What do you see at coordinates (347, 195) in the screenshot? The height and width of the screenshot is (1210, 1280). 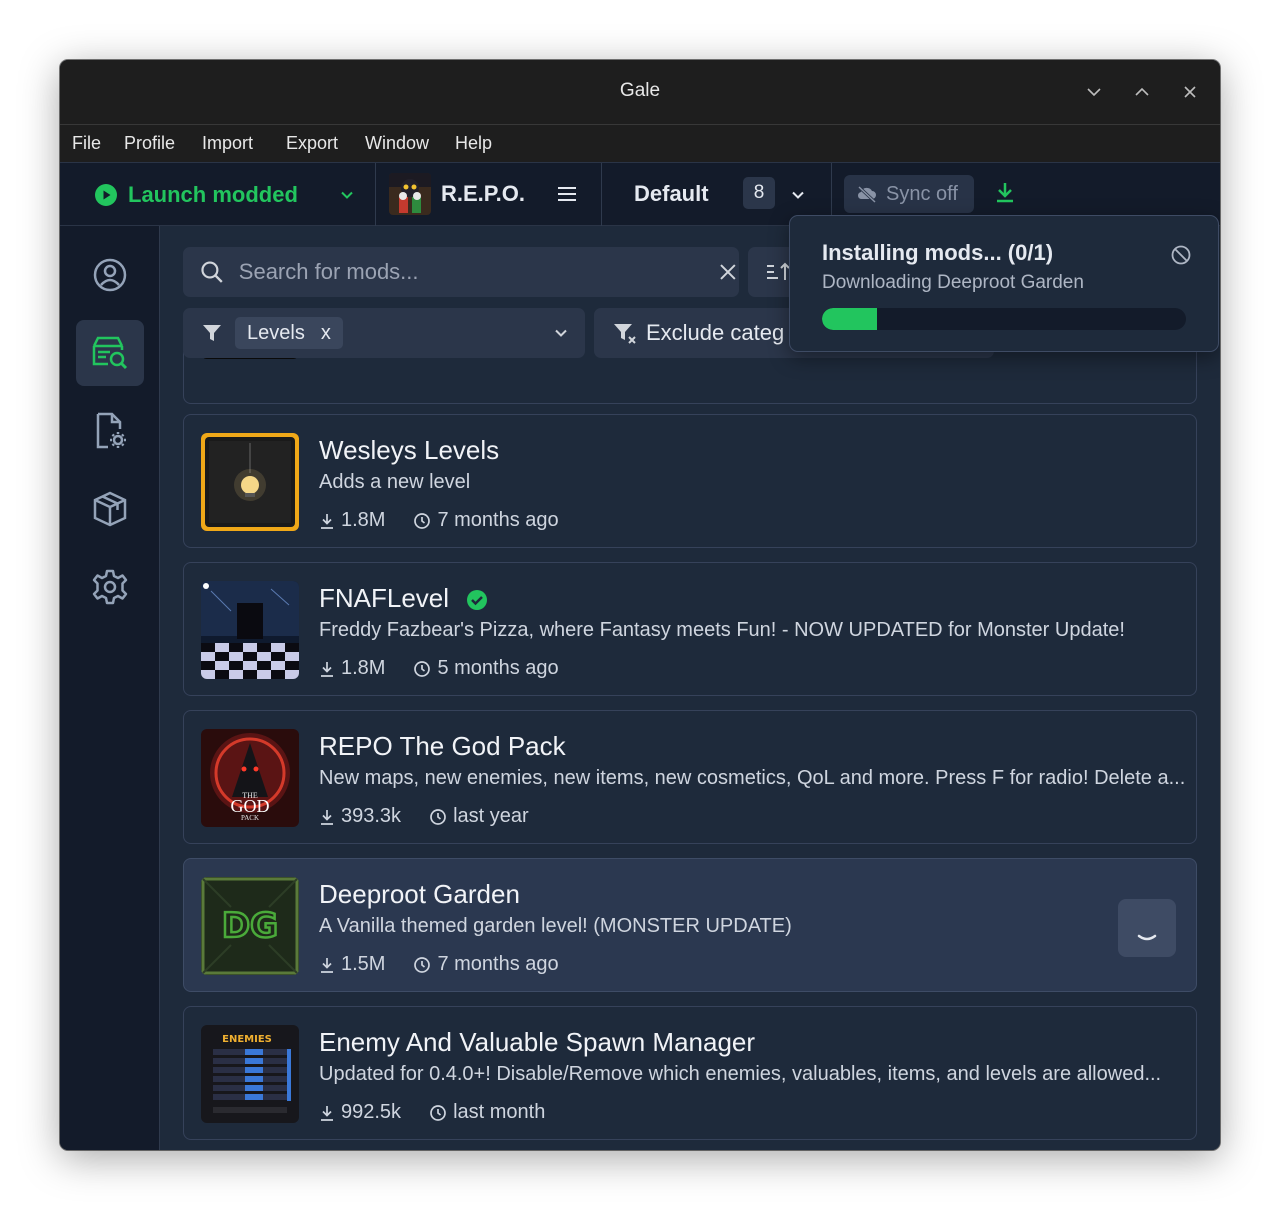 I see `launch-chevron-down-icon` at bounding box center [347, 195].